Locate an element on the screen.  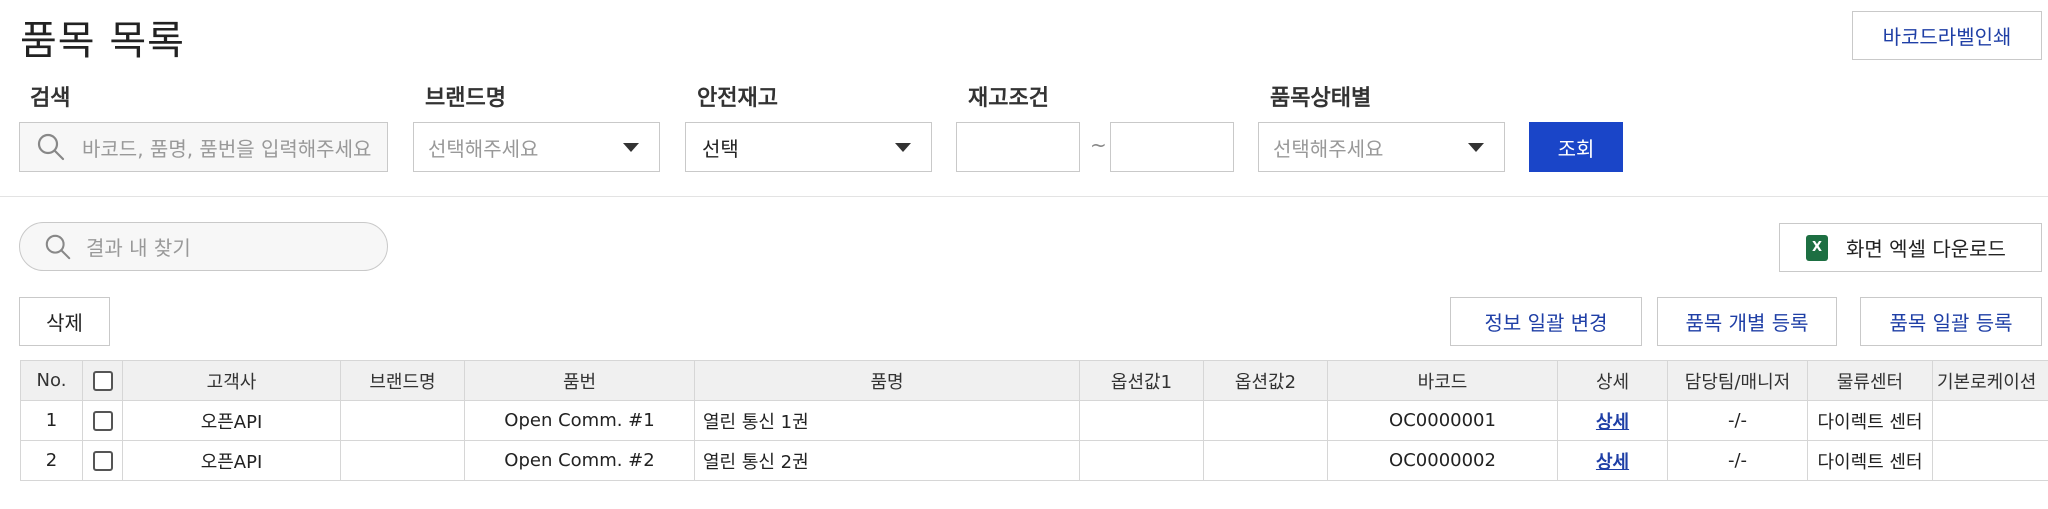
cell-item-name: 열린 통신 2권 is located at coordinates (887, 460).